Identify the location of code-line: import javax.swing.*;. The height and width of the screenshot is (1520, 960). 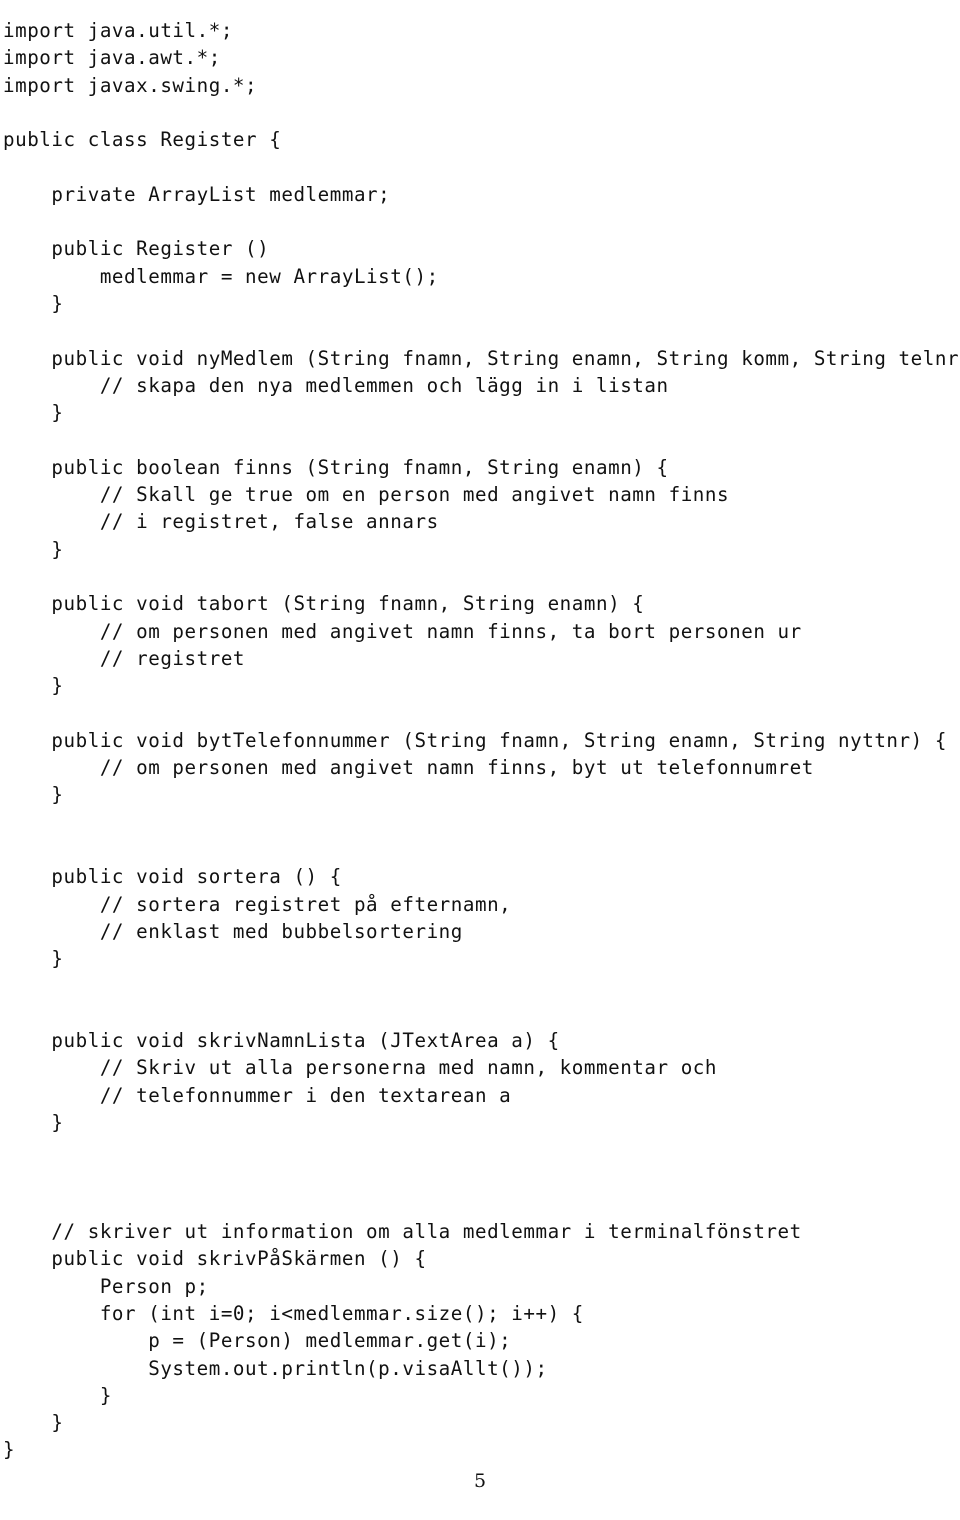
(130, 85).